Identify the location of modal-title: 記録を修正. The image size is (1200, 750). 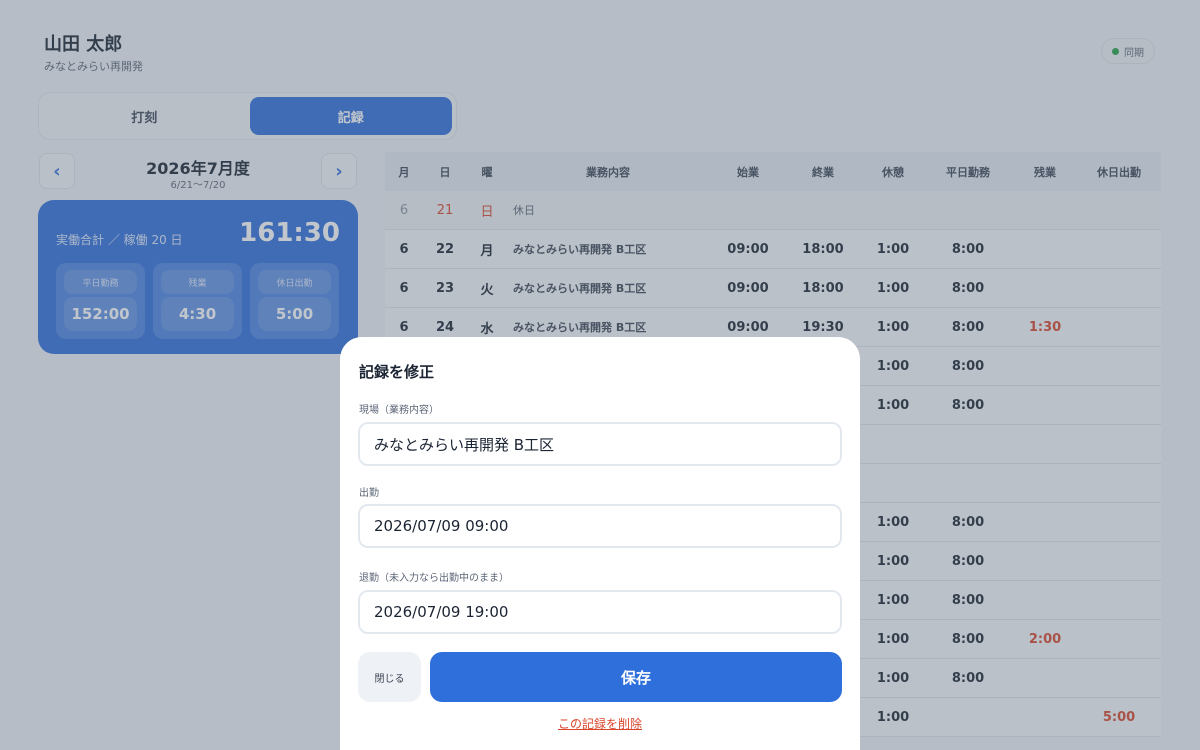
(397, 372).